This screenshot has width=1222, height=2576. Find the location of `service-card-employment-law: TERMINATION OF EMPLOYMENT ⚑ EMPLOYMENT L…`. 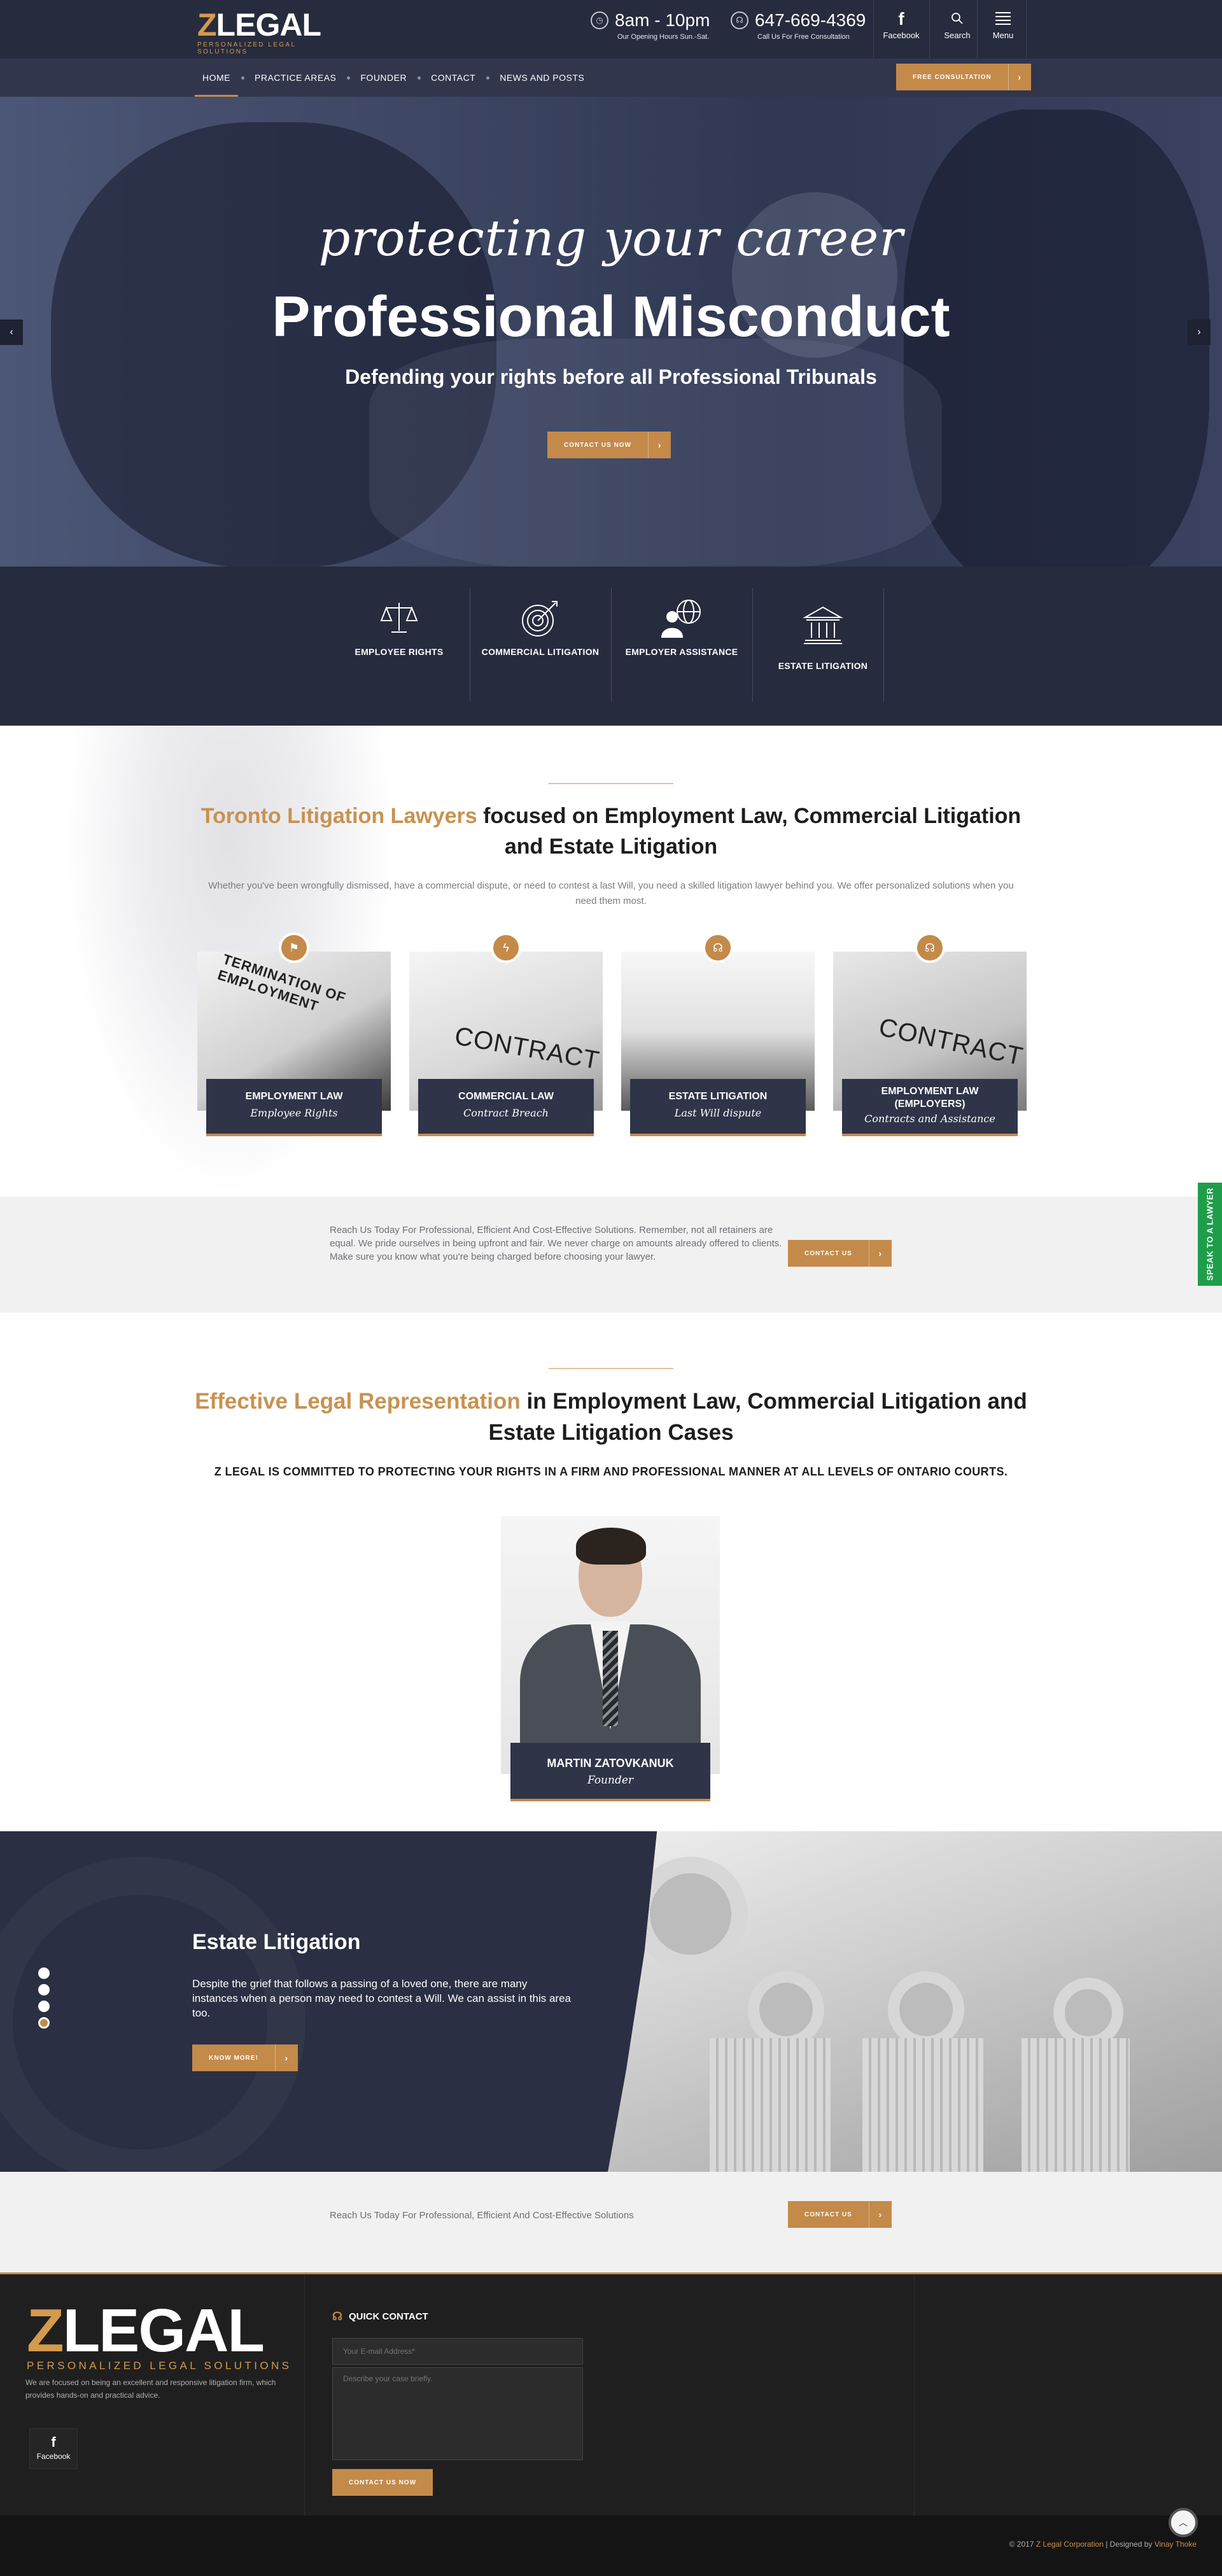

service-card-employment-law: TERMINATION OF EMPLOYMENT ⚑ EMPLOYMENT L… is located at coordinates (294, 1035).